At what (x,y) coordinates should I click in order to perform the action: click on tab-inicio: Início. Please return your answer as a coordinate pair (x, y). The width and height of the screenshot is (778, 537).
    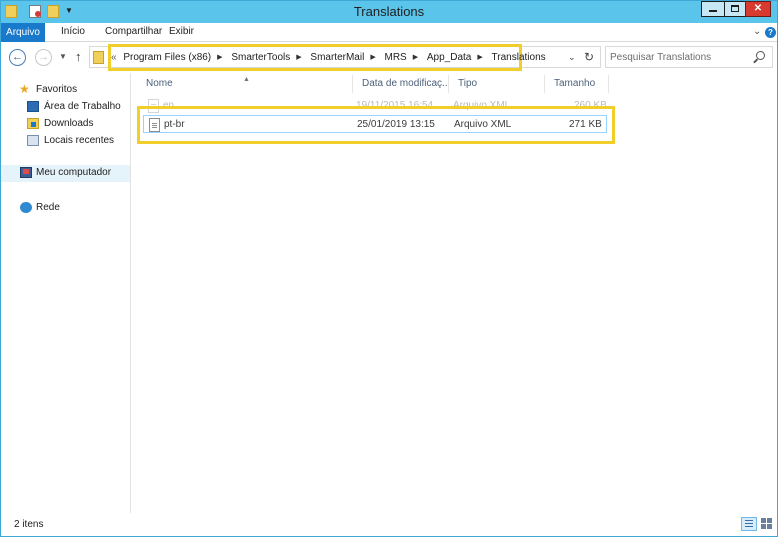
    Looking at the image, I should click on (73, 31).